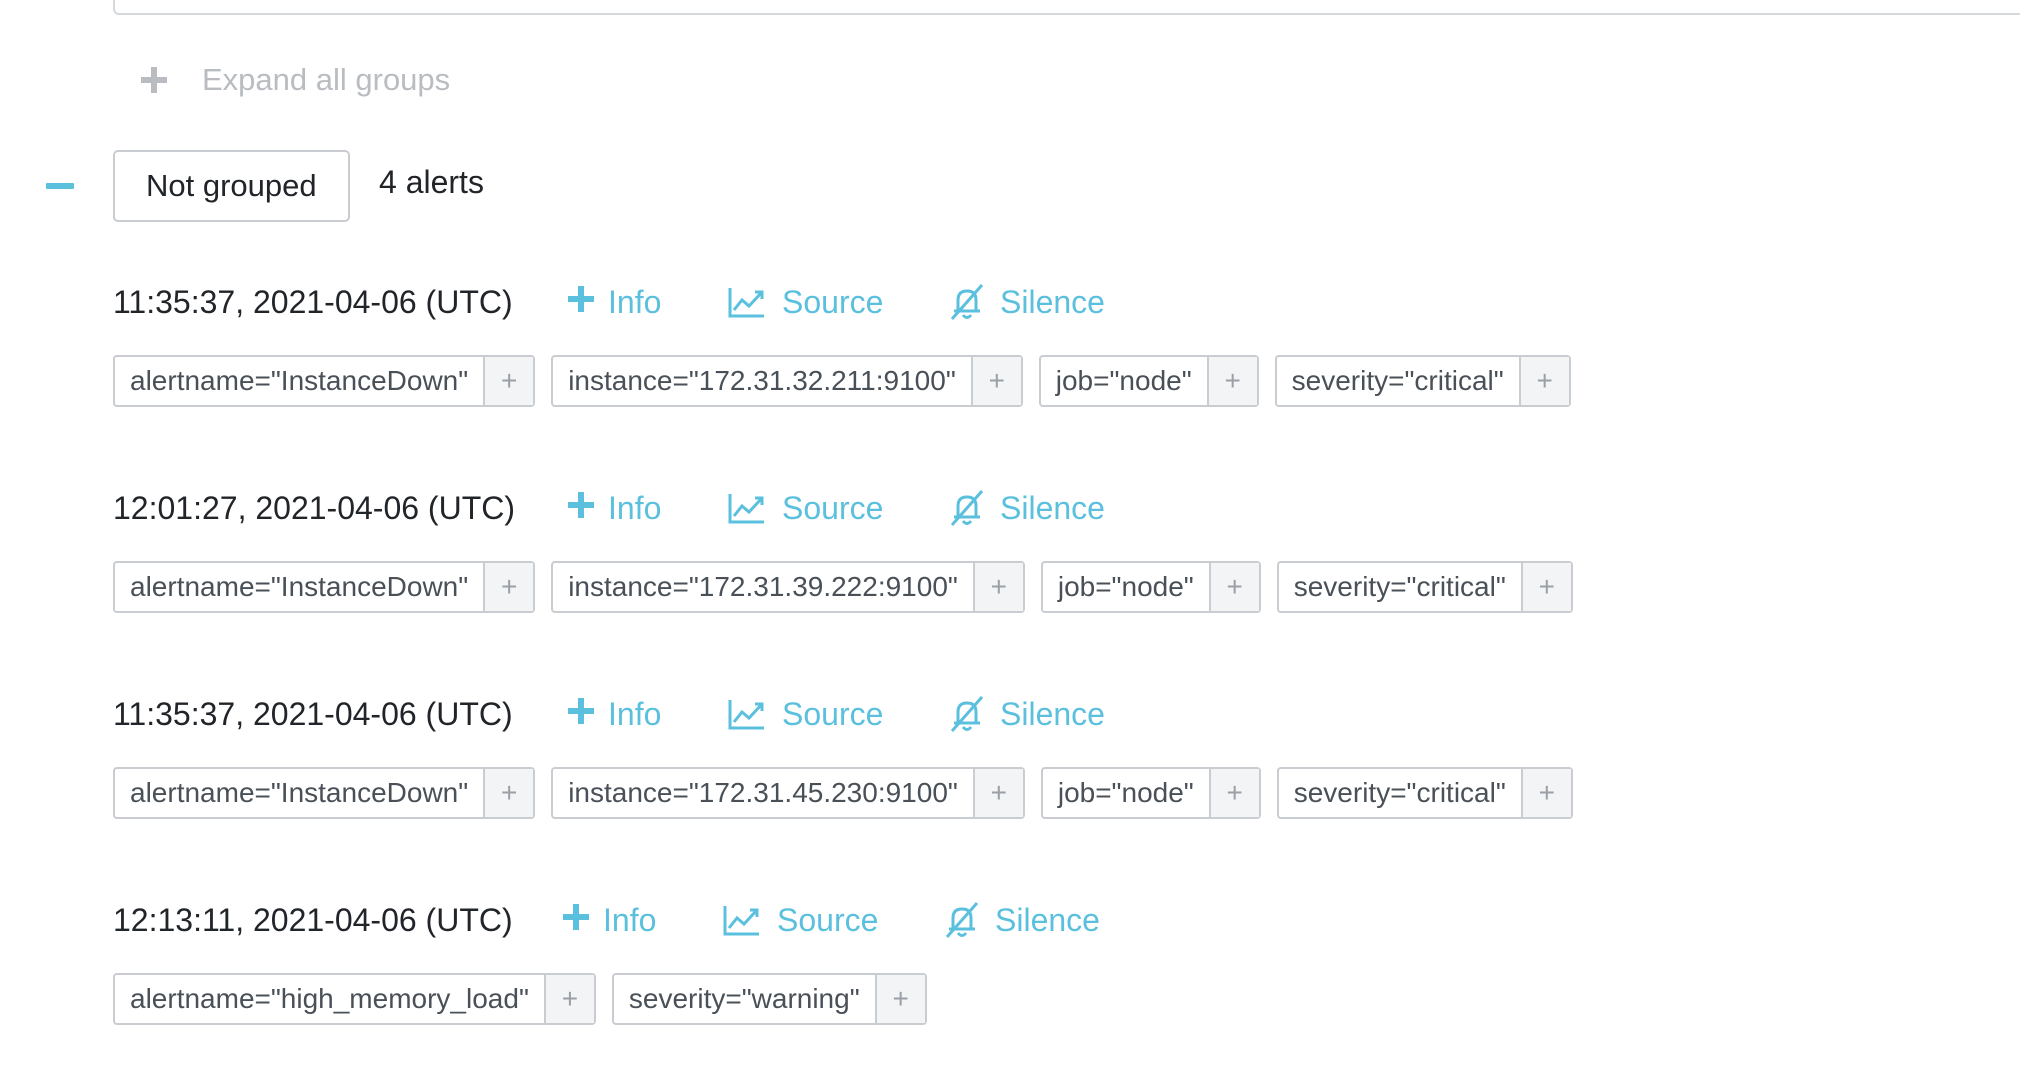 This screenshot has height=1068, width=2020. Describe the element at coordinates (314, 507) in the screenshot. I see `alert-timestamp: 12:01:27, 2021-04-06 (UTC)` at that location.